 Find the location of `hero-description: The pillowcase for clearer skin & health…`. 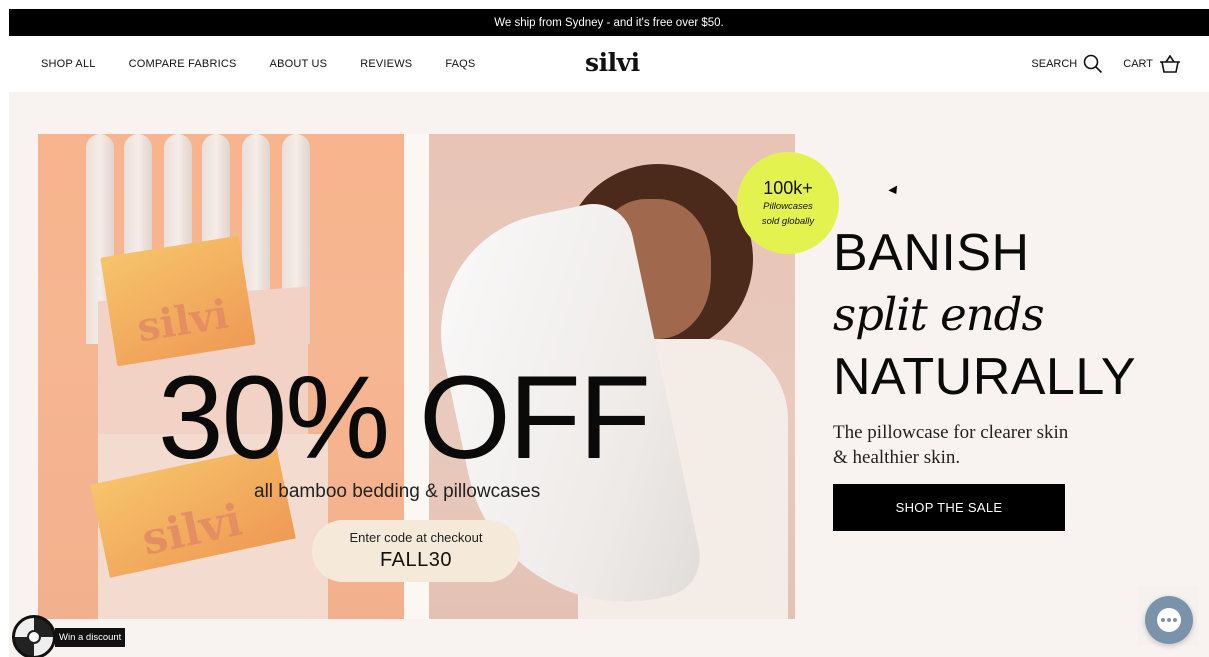

hero-description: The pillowcase for clearer skin & health… is located at coordinates (953, 445).